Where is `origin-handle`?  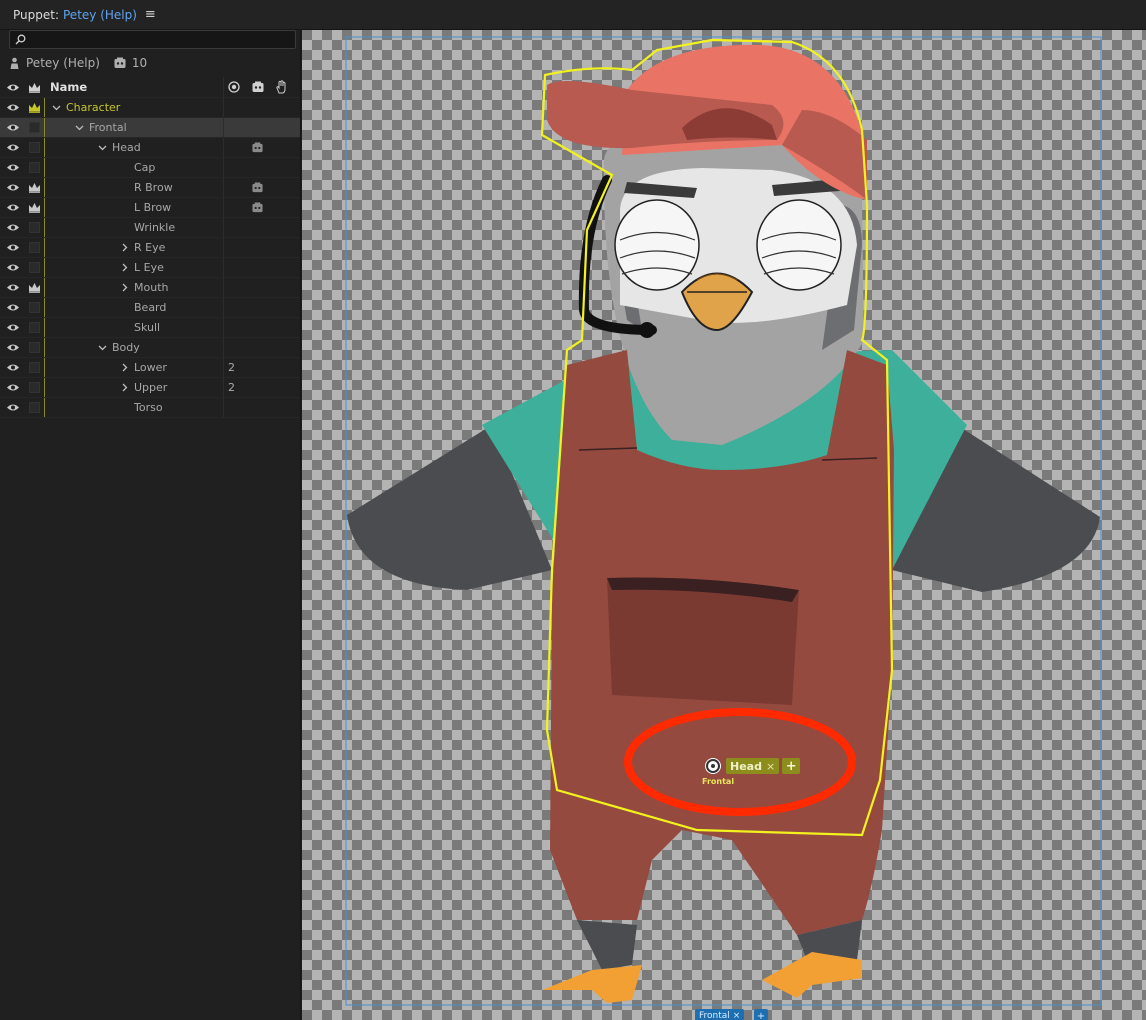
origin-handle is located at coordinates (713, 766).